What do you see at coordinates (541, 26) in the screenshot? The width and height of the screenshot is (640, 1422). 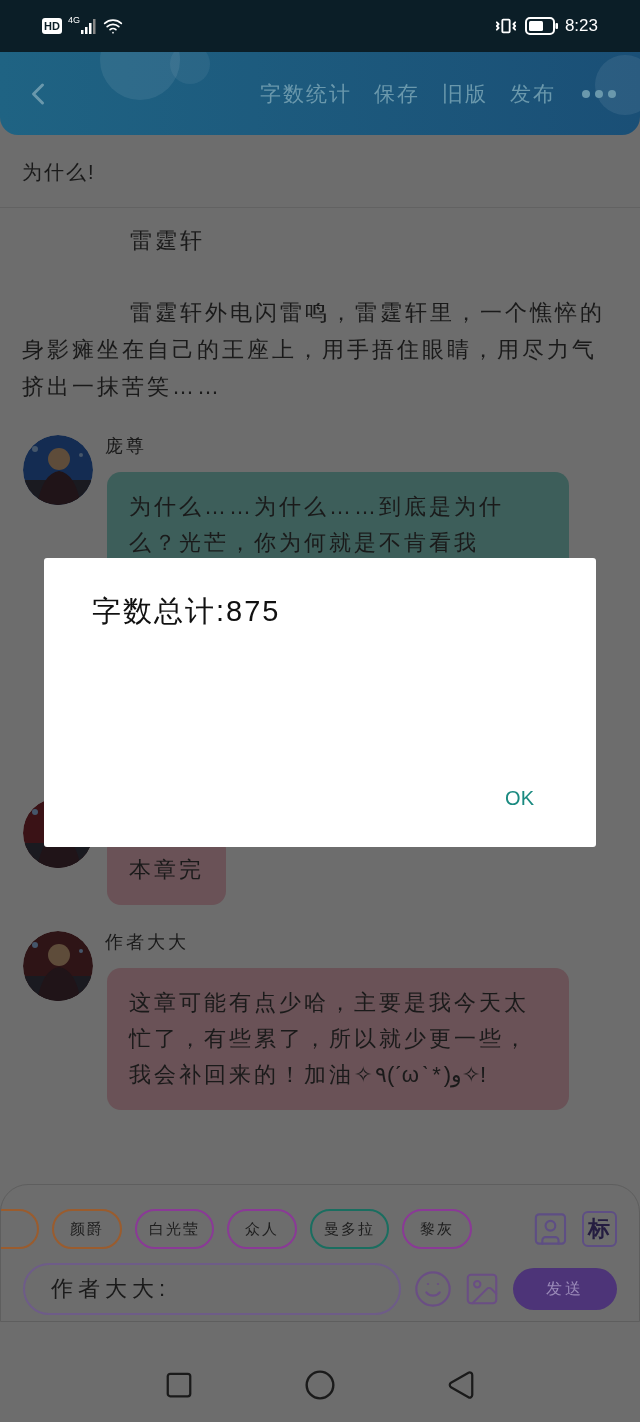 I see `battery-icon` at bounding box center [541, 26].